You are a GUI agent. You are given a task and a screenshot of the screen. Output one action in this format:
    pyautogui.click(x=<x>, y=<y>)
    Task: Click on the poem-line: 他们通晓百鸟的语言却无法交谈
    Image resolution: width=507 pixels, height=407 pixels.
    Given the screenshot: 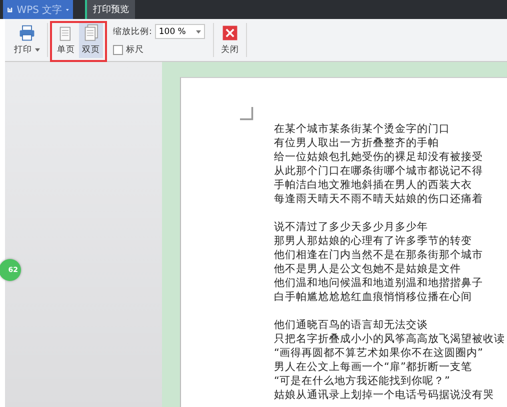 What is the action you would take?
    pyautogui.click(x=351, y=325)
    